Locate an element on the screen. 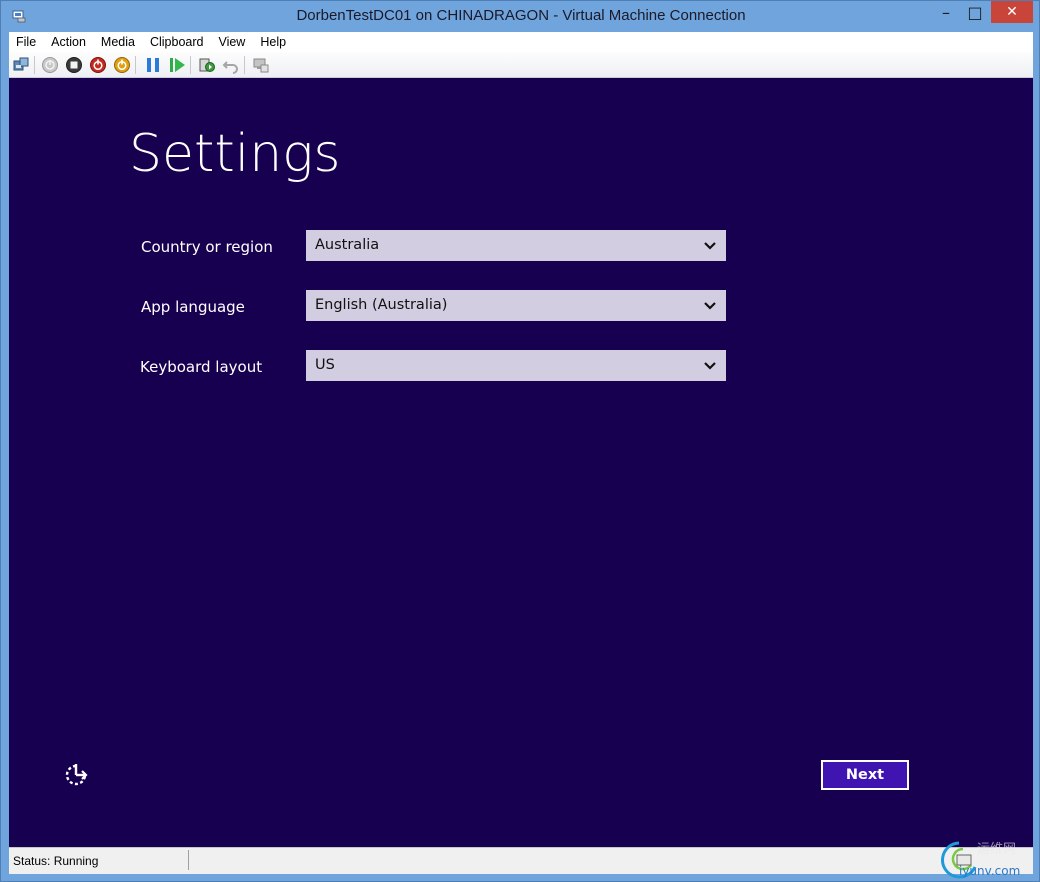 The height and width of the screenshot is (882, 1040). pause-button is located at coordinates (153, 65).